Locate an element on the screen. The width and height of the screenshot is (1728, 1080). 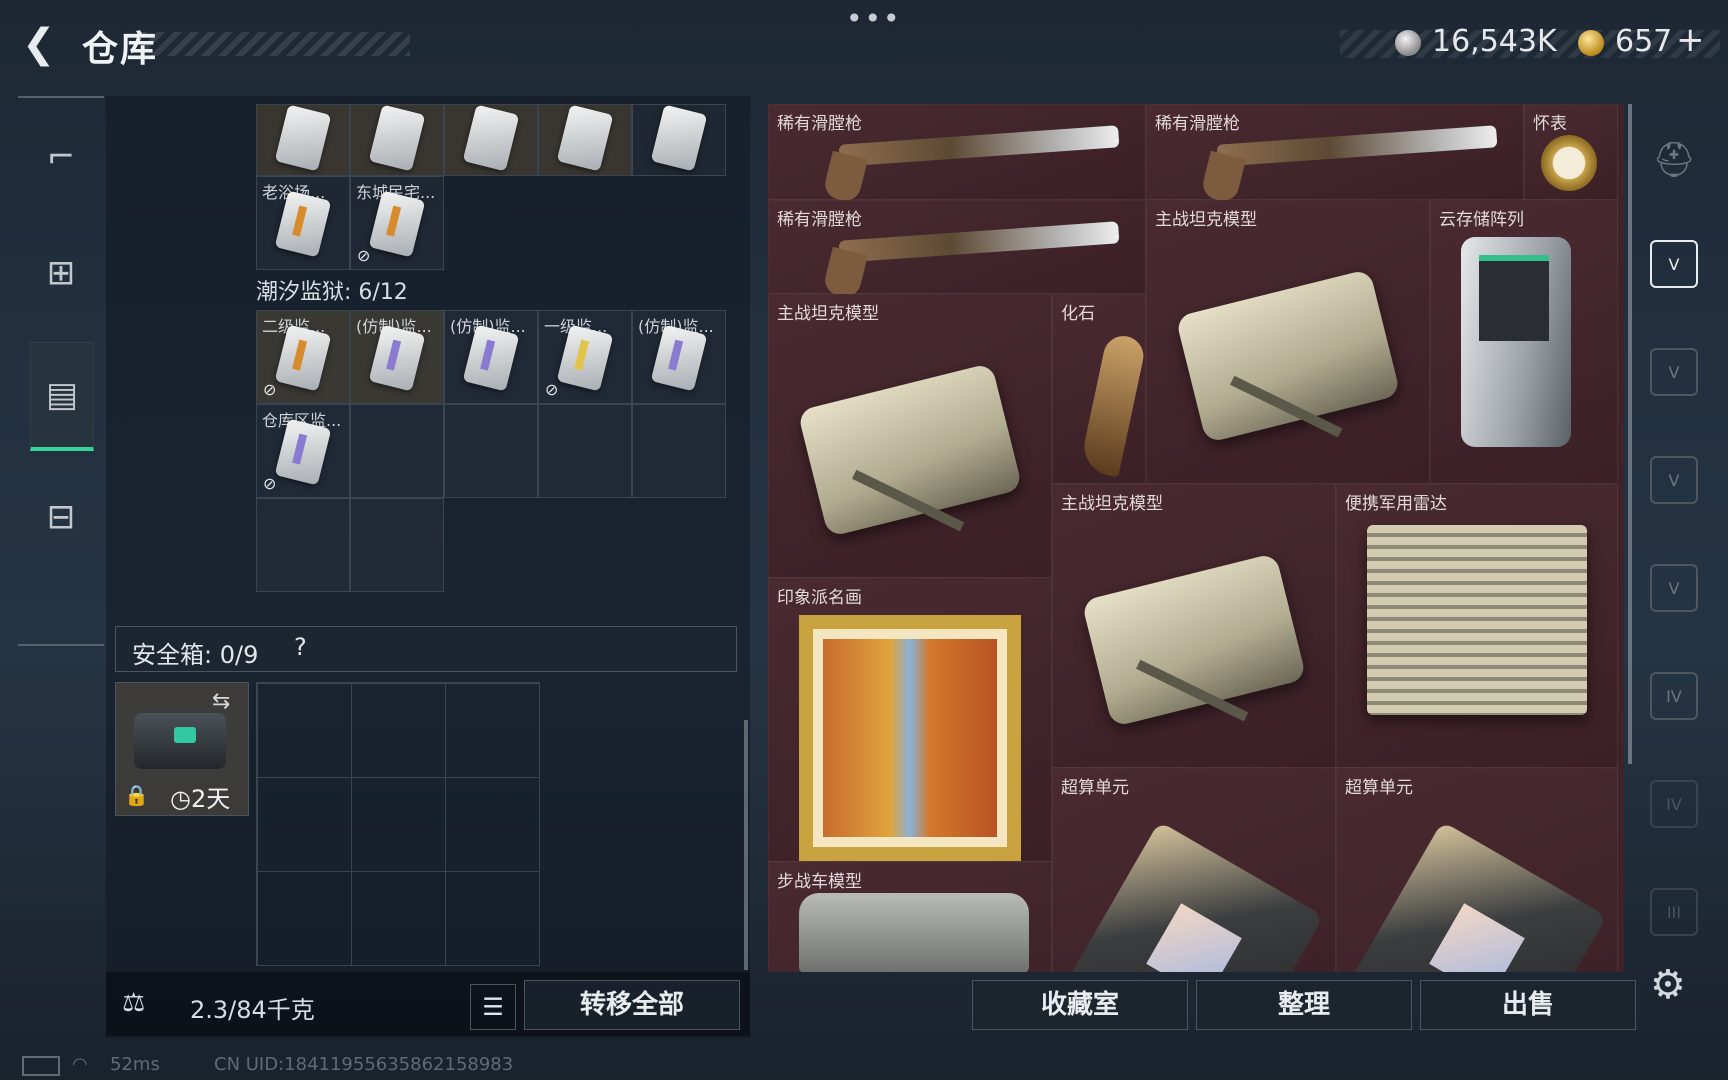
stash-item: 化石 is located at coordinates (1100, 389).